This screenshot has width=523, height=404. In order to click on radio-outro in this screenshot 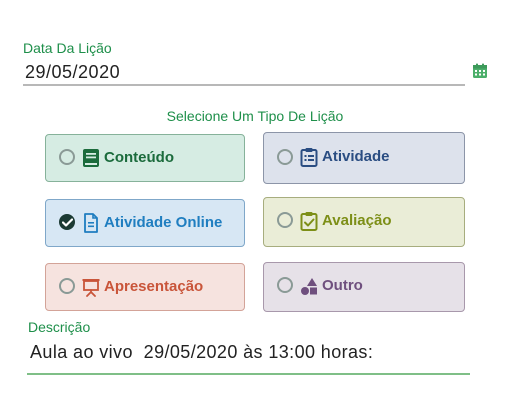, I will do `click(285, 285)`.